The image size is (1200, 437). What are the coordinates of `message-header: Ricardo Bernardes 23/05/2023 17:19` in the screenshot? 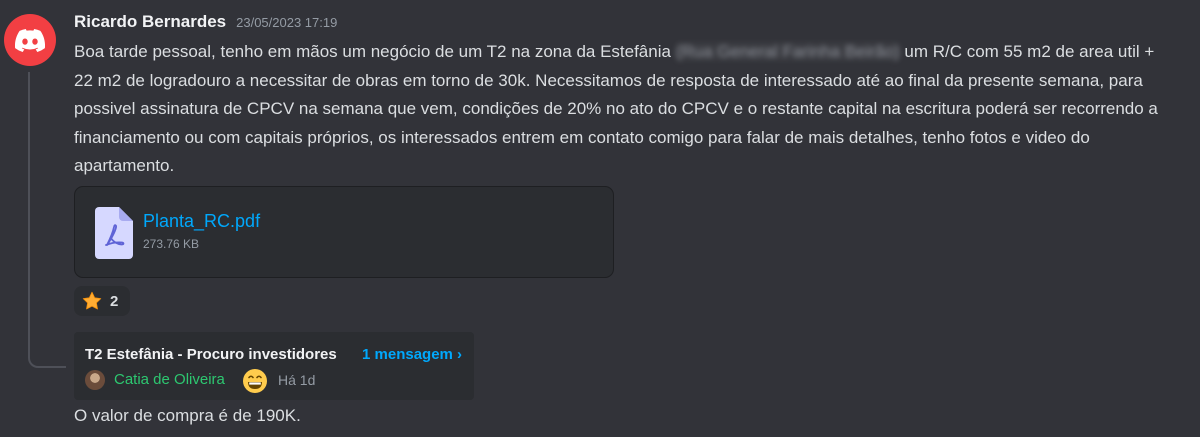 It's located at (205, 22).